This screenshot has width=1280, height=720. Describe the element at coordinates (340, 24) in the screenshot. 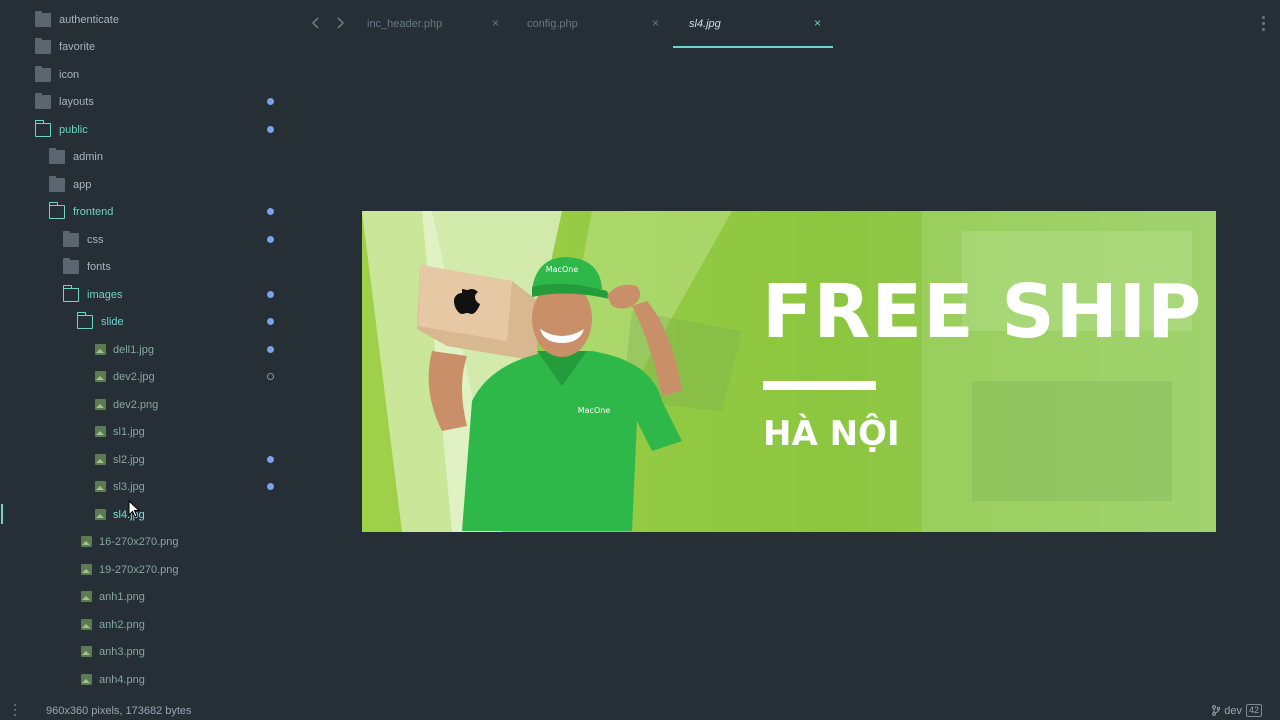

I see `chevron-right-icon` at that location.